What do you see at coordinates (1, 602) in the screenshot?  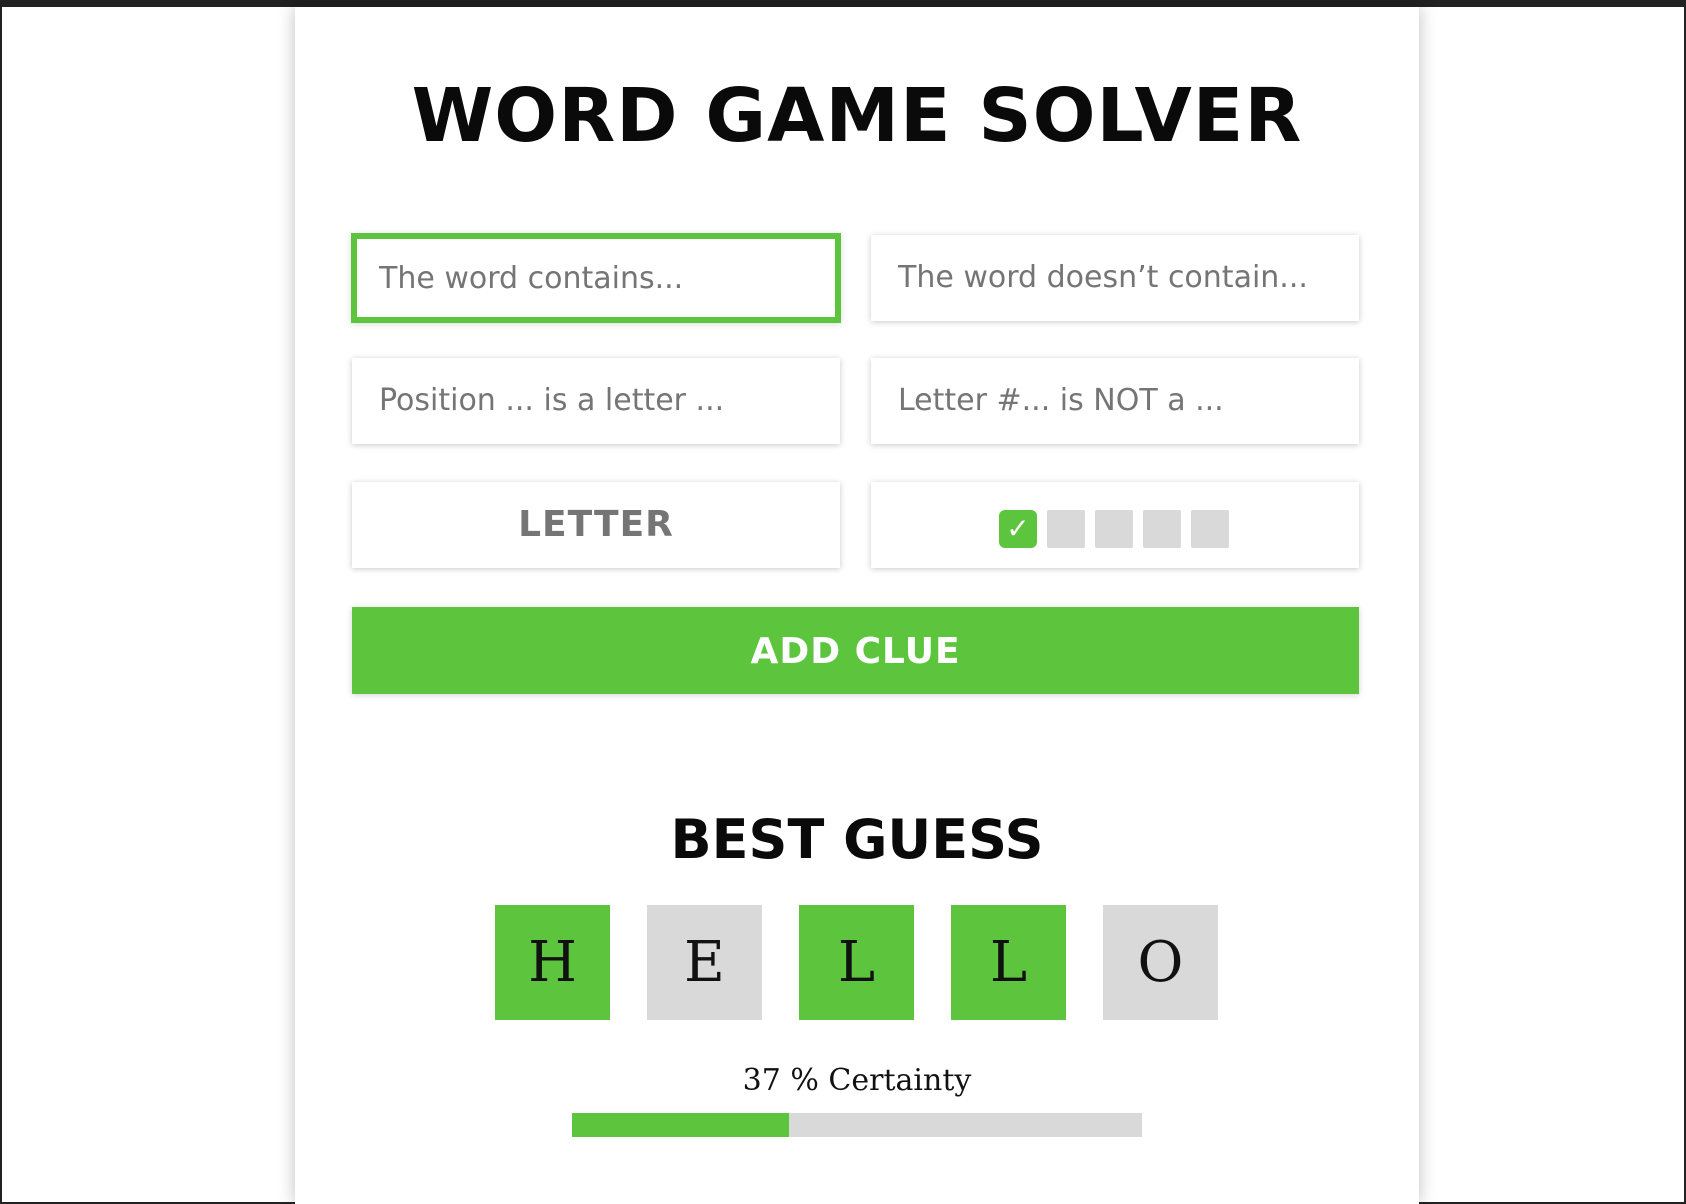 I see `window-left-border` at bounding box center [1, 602].